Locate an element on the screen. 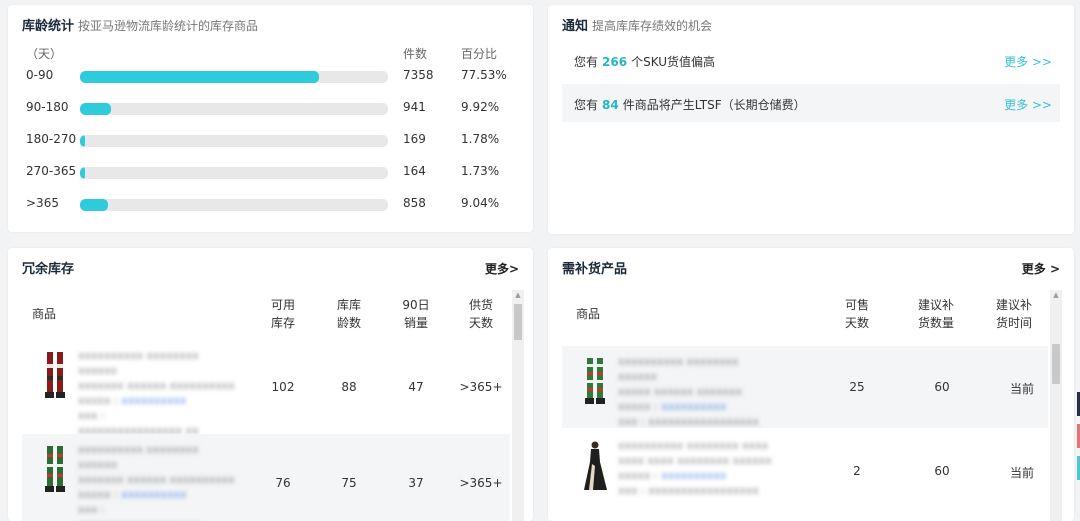 This screenshot has width=1080, height=521. available-stock-header: 可用 库存 is located at coordinates (282, 314).